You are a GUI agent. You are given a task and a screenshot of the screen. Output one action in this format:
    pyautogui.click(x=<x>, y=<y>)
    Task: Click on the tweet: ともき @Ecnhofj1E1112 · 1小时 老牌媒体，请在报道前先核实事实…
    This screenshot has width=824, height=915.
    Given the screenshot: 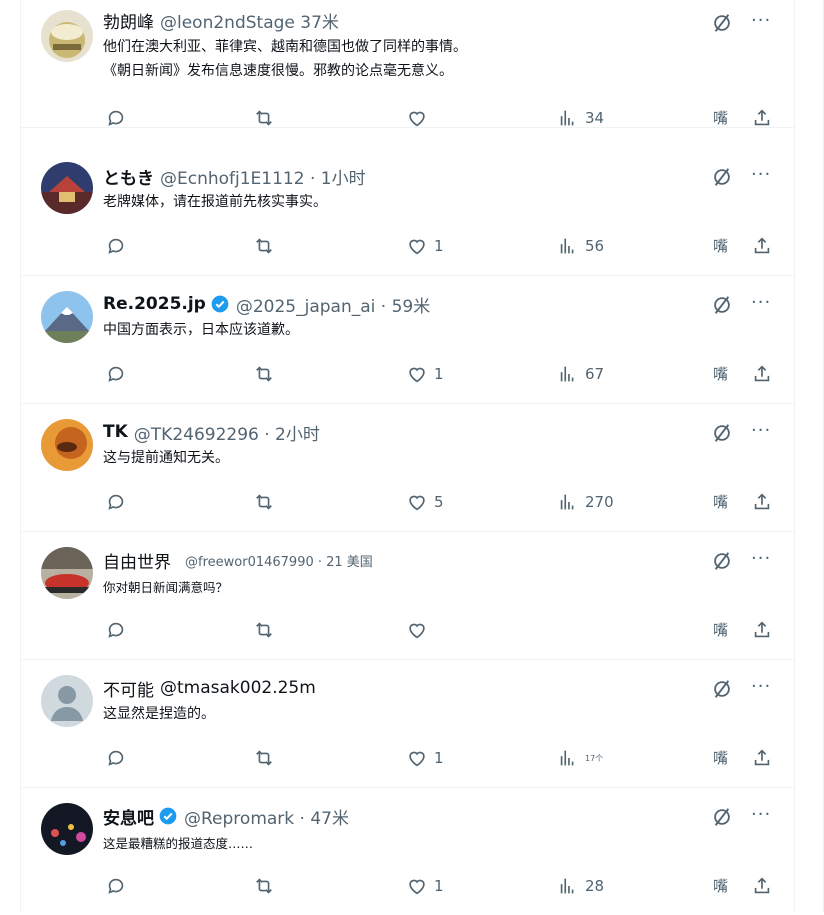 What is the action you would take?
    pyautogui.click(x=407, y=212)
    